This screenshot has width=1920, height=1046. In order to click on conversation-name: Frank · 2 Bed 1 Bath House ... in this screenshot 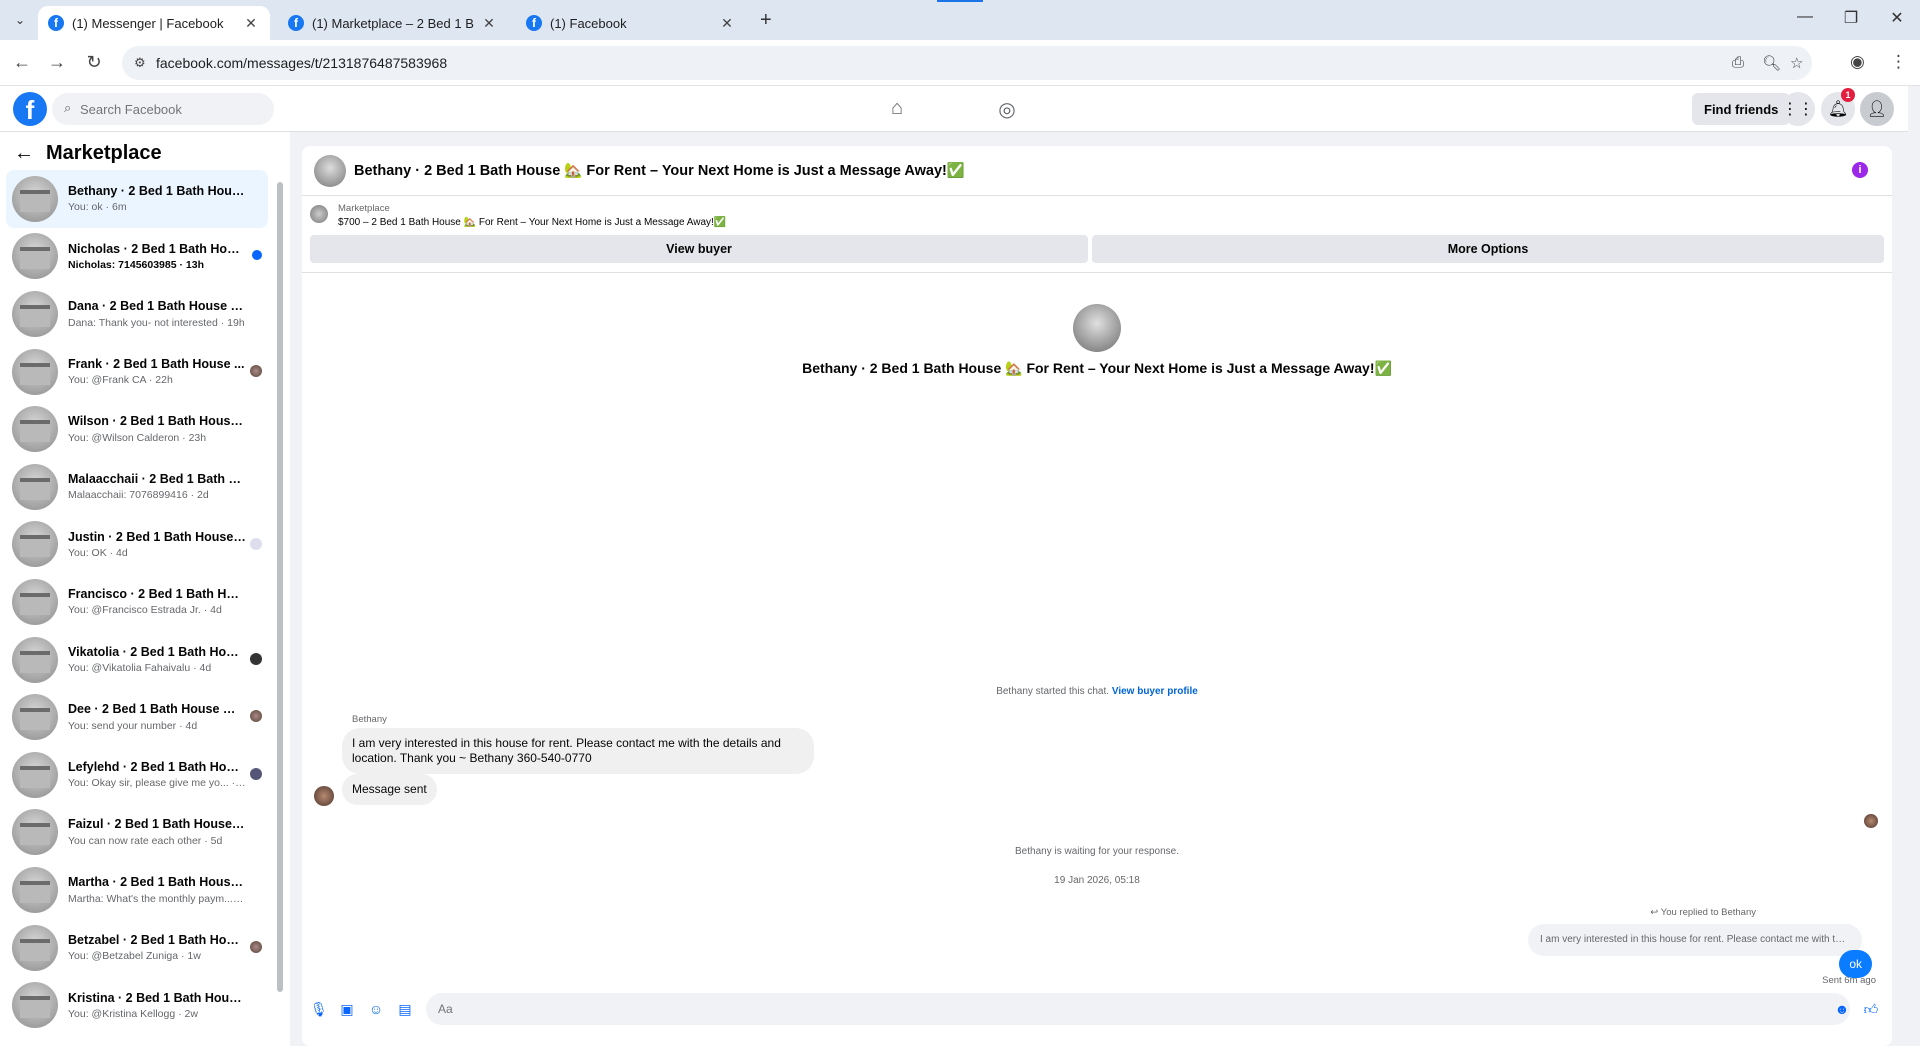, I will do `click(156, 364)`.